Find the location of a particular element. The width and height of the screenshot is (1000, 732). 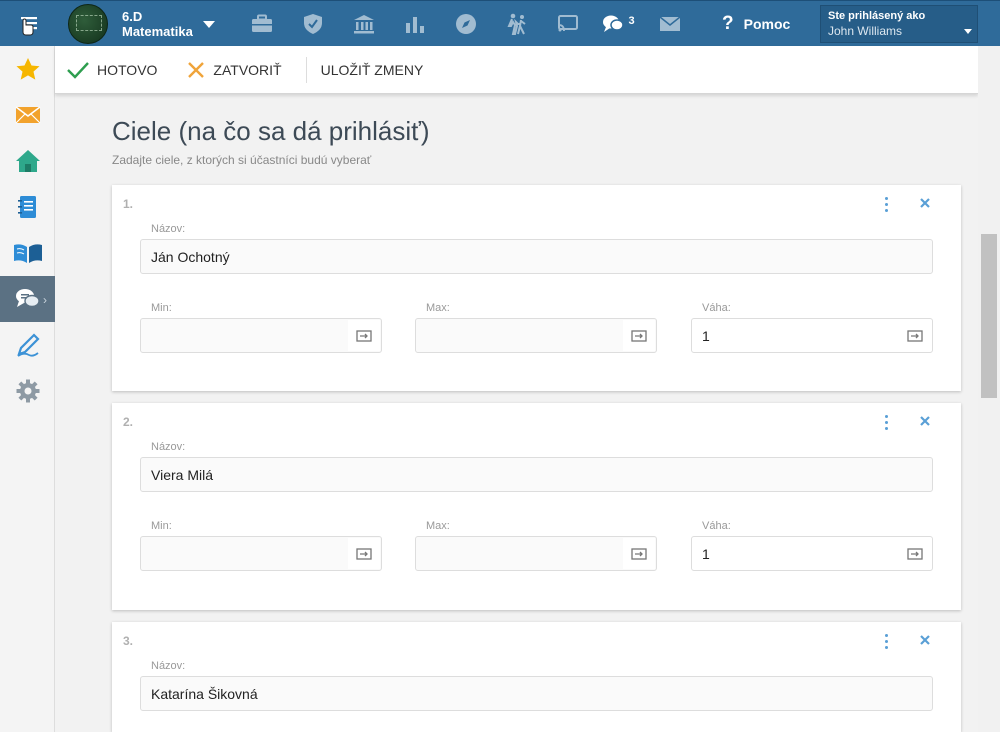

help-label: Pomoc is located at coordinates (767, 24).